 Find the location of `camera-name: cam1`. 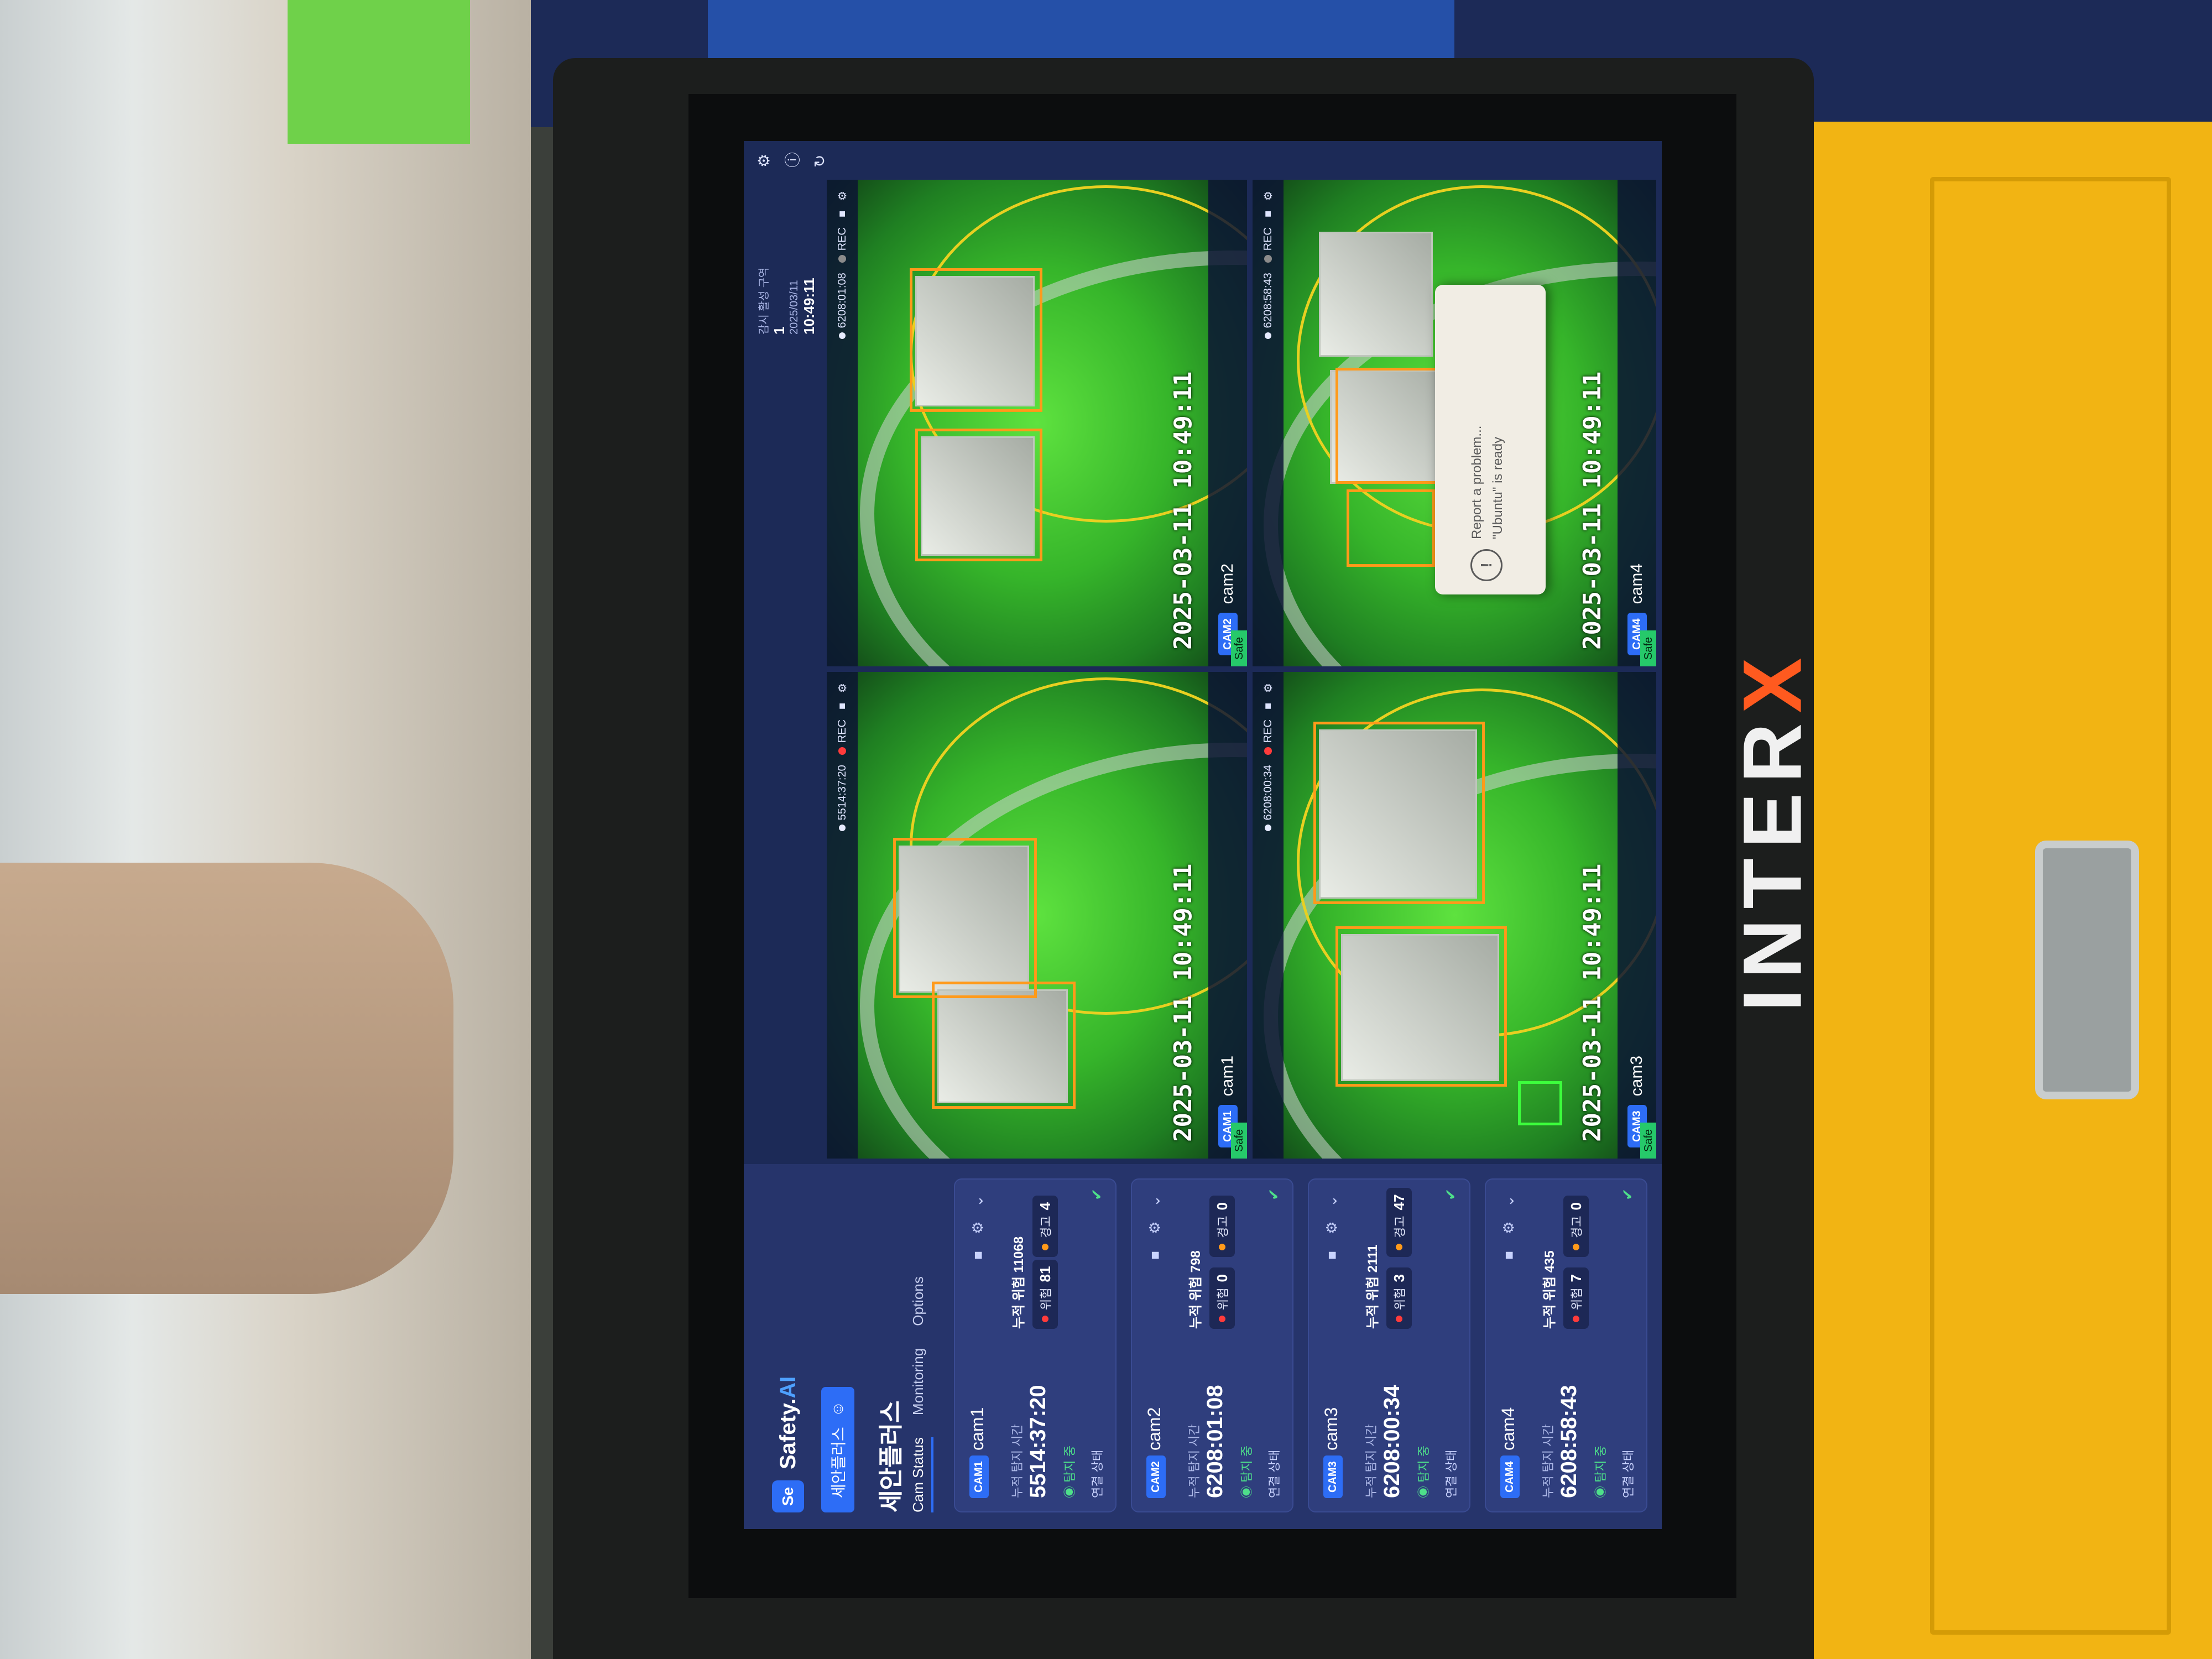

camera-name: cam1 is located at coordinates (1228, 1076).